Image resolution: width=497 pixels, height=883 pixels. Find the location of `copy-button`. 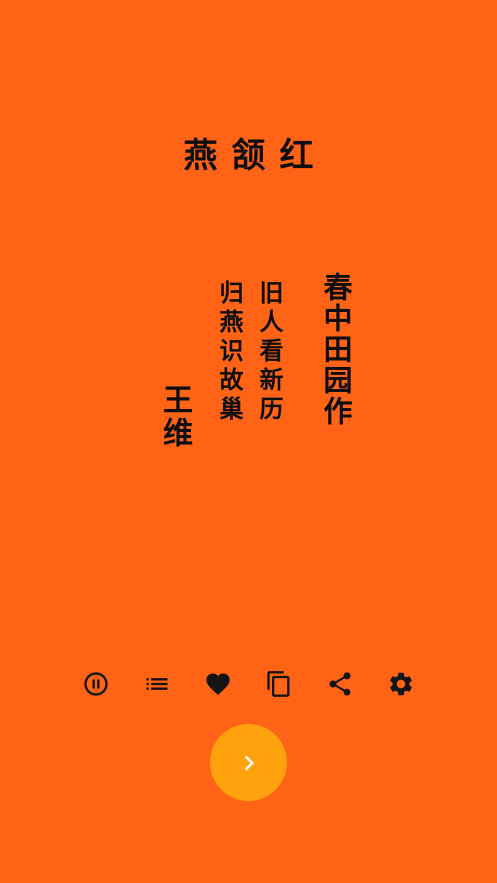

copy-button is located at coordinates (279, 684).